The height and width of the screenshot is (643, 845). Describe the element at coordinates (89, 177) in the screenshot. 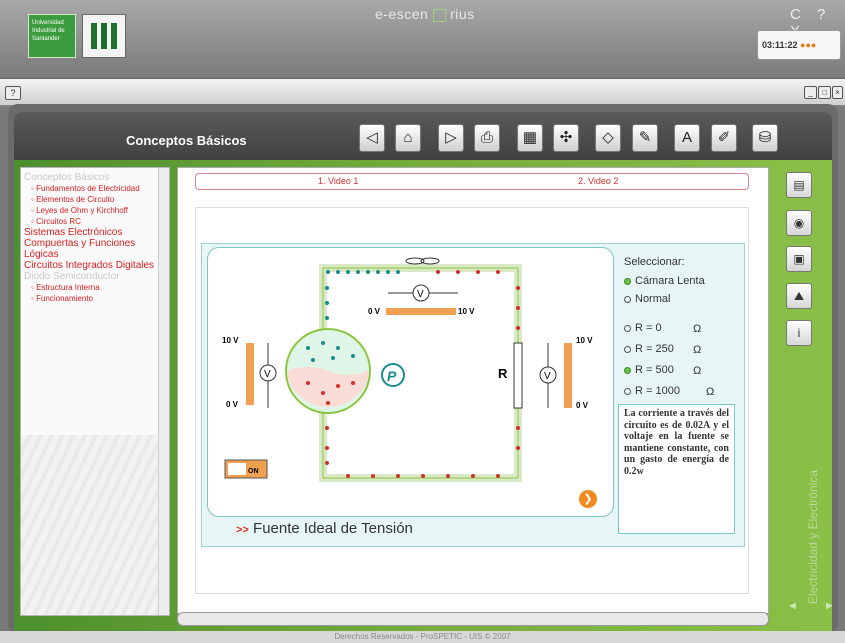

I see `sidebar-item: Conceptos Básicos` at that location.